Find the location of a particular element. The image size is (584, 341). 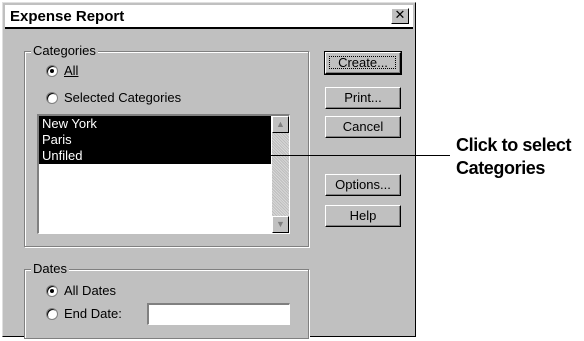

cancel-button-label: Cancel is located at coordinates (363, 126).